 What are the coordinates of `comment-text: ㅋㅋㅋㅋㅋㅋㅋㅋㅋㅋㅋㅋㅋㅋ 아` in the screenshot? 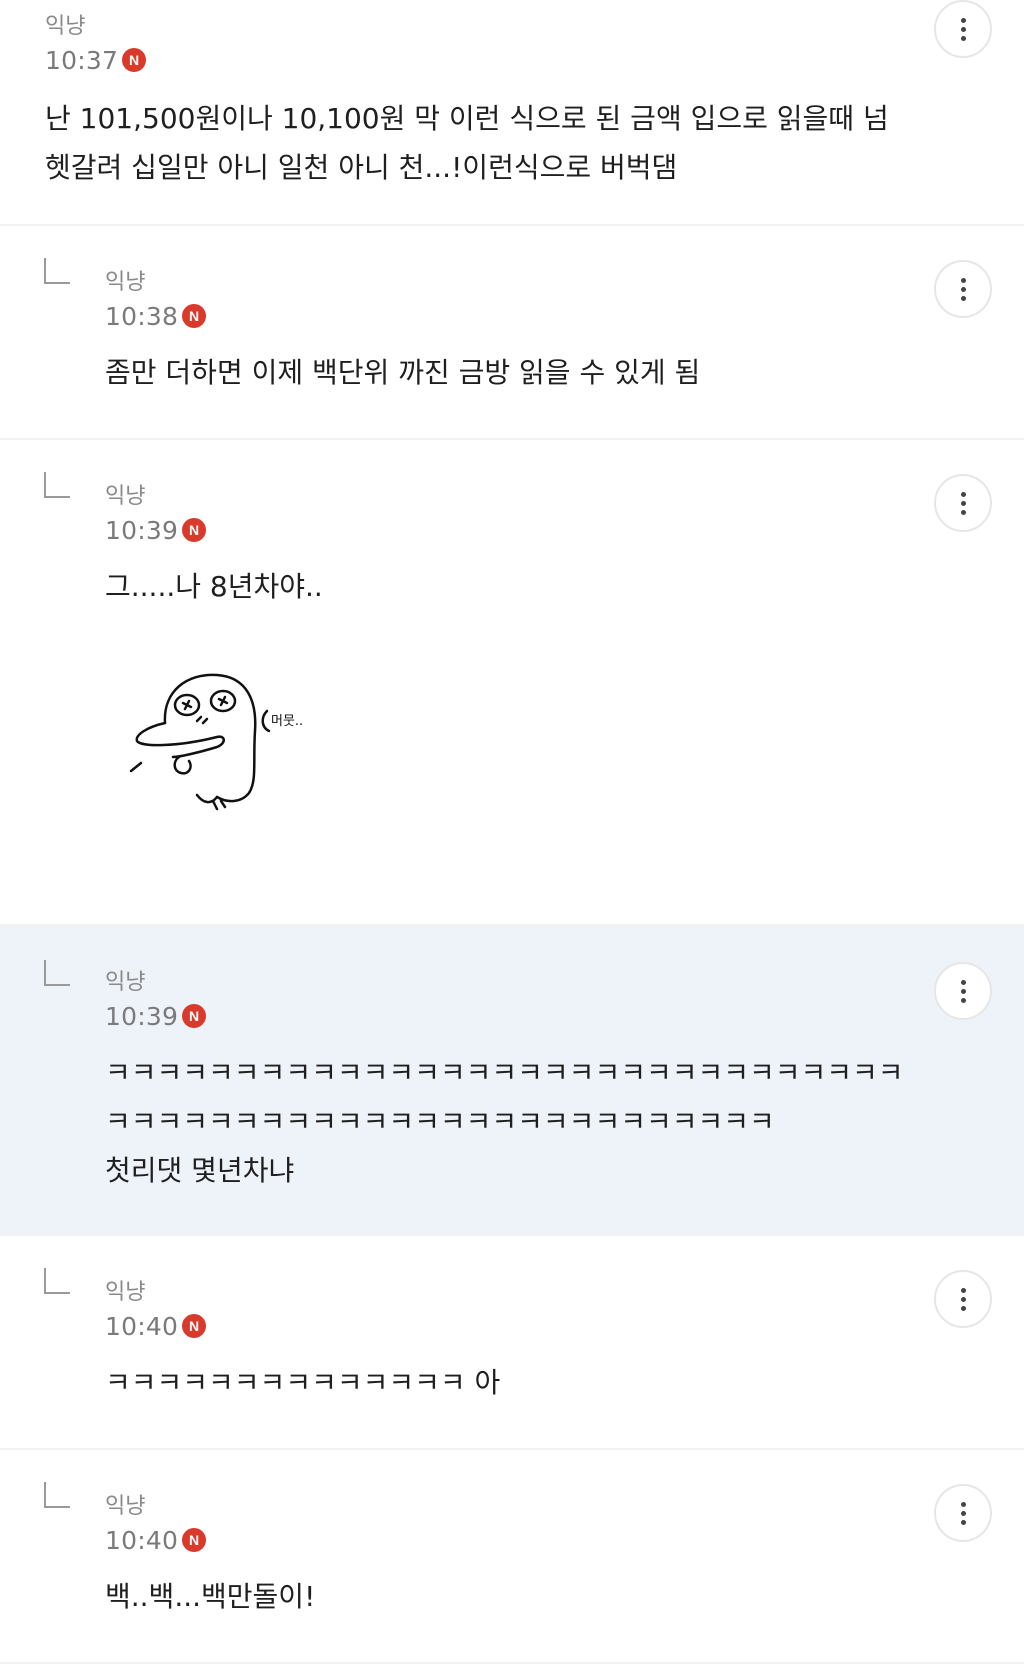 It's located at (303, 1382).